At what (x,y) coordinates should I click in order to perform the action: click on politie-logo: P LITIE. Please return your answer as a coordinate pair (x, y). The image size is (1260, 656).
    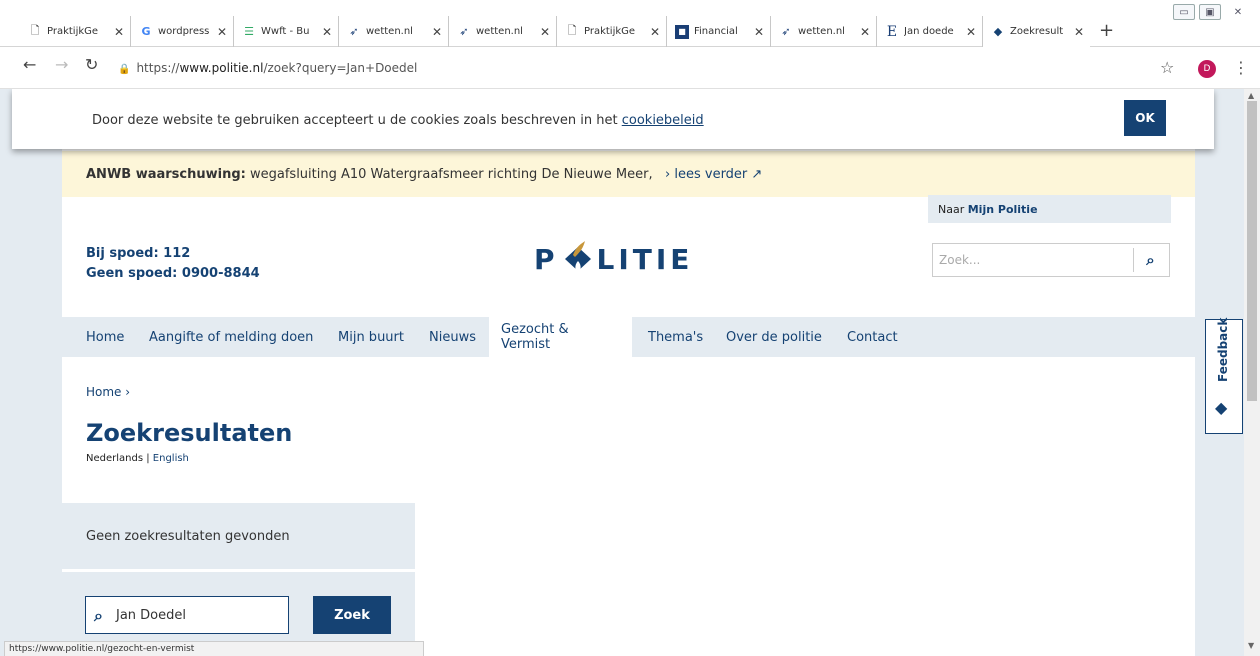
    Looking at the image, I should click on (613, 259).